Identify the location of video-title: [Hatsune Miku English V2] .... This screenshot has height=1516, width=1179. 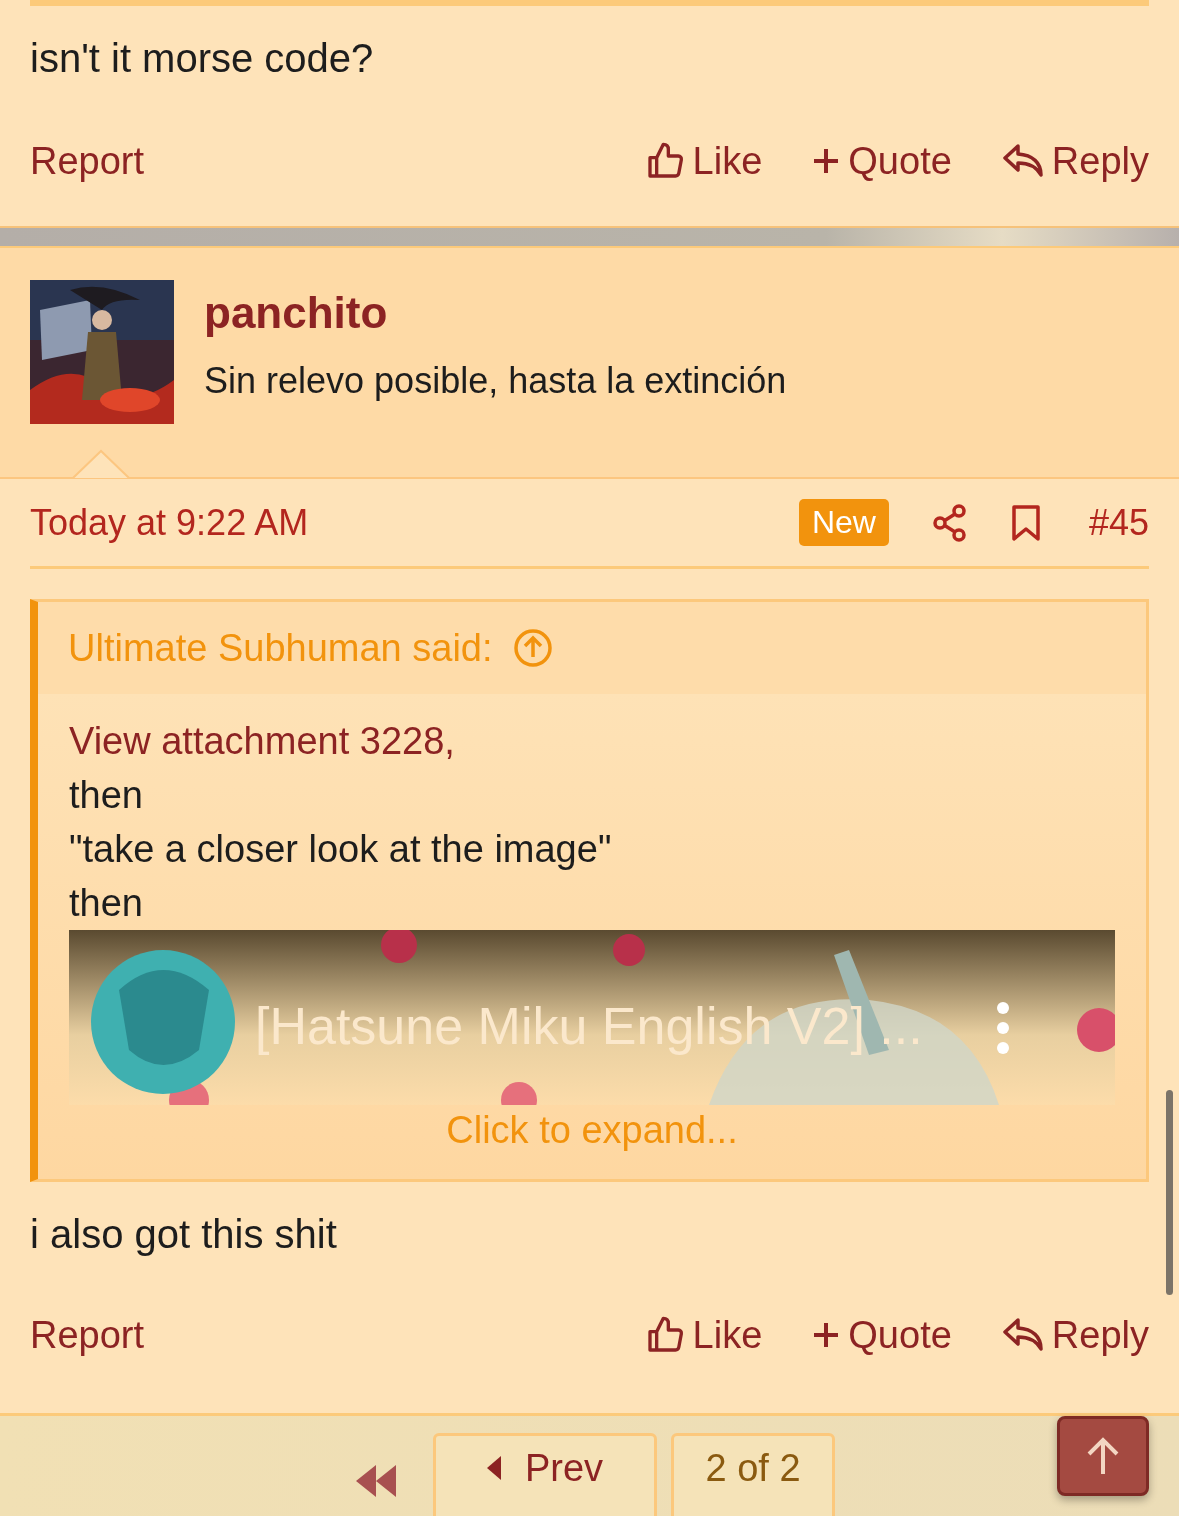
(589, 1026).